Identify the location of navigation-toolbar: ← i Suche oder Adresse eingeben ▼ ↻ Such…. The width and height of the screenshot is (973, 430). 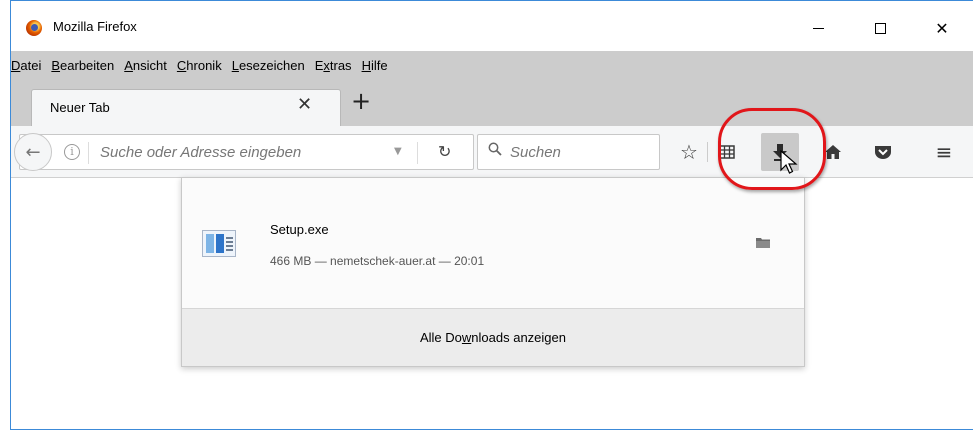
(492, 152).